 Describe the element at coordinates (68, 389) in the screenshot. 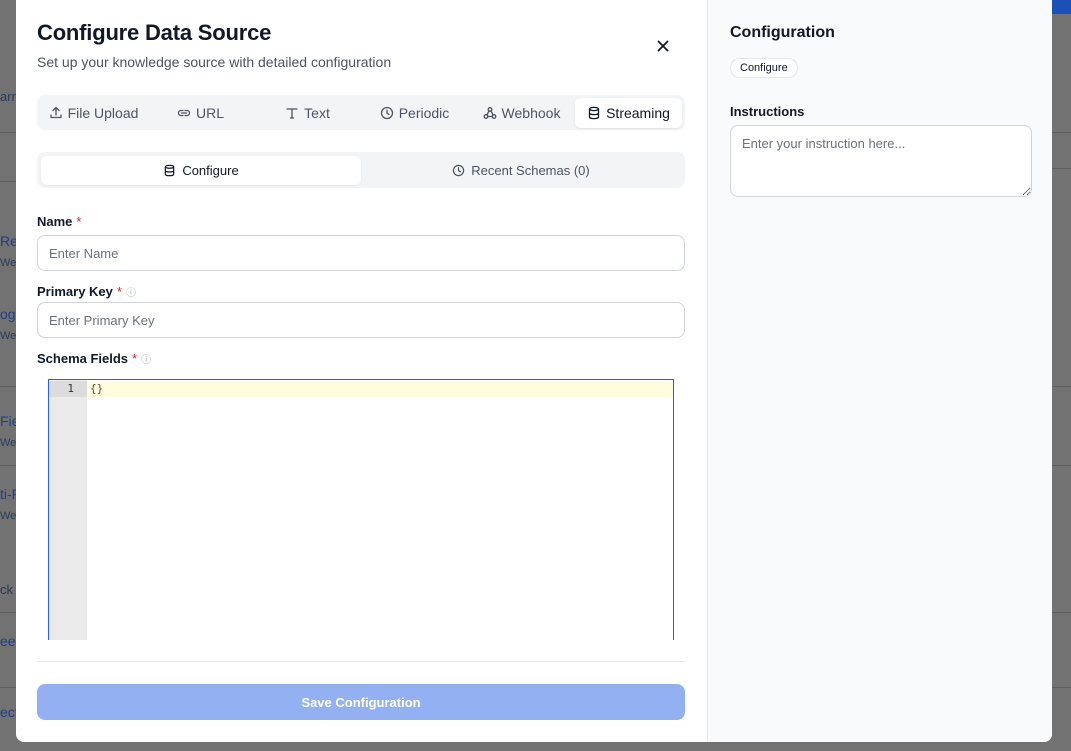

I see `line-number: 1` at that location.